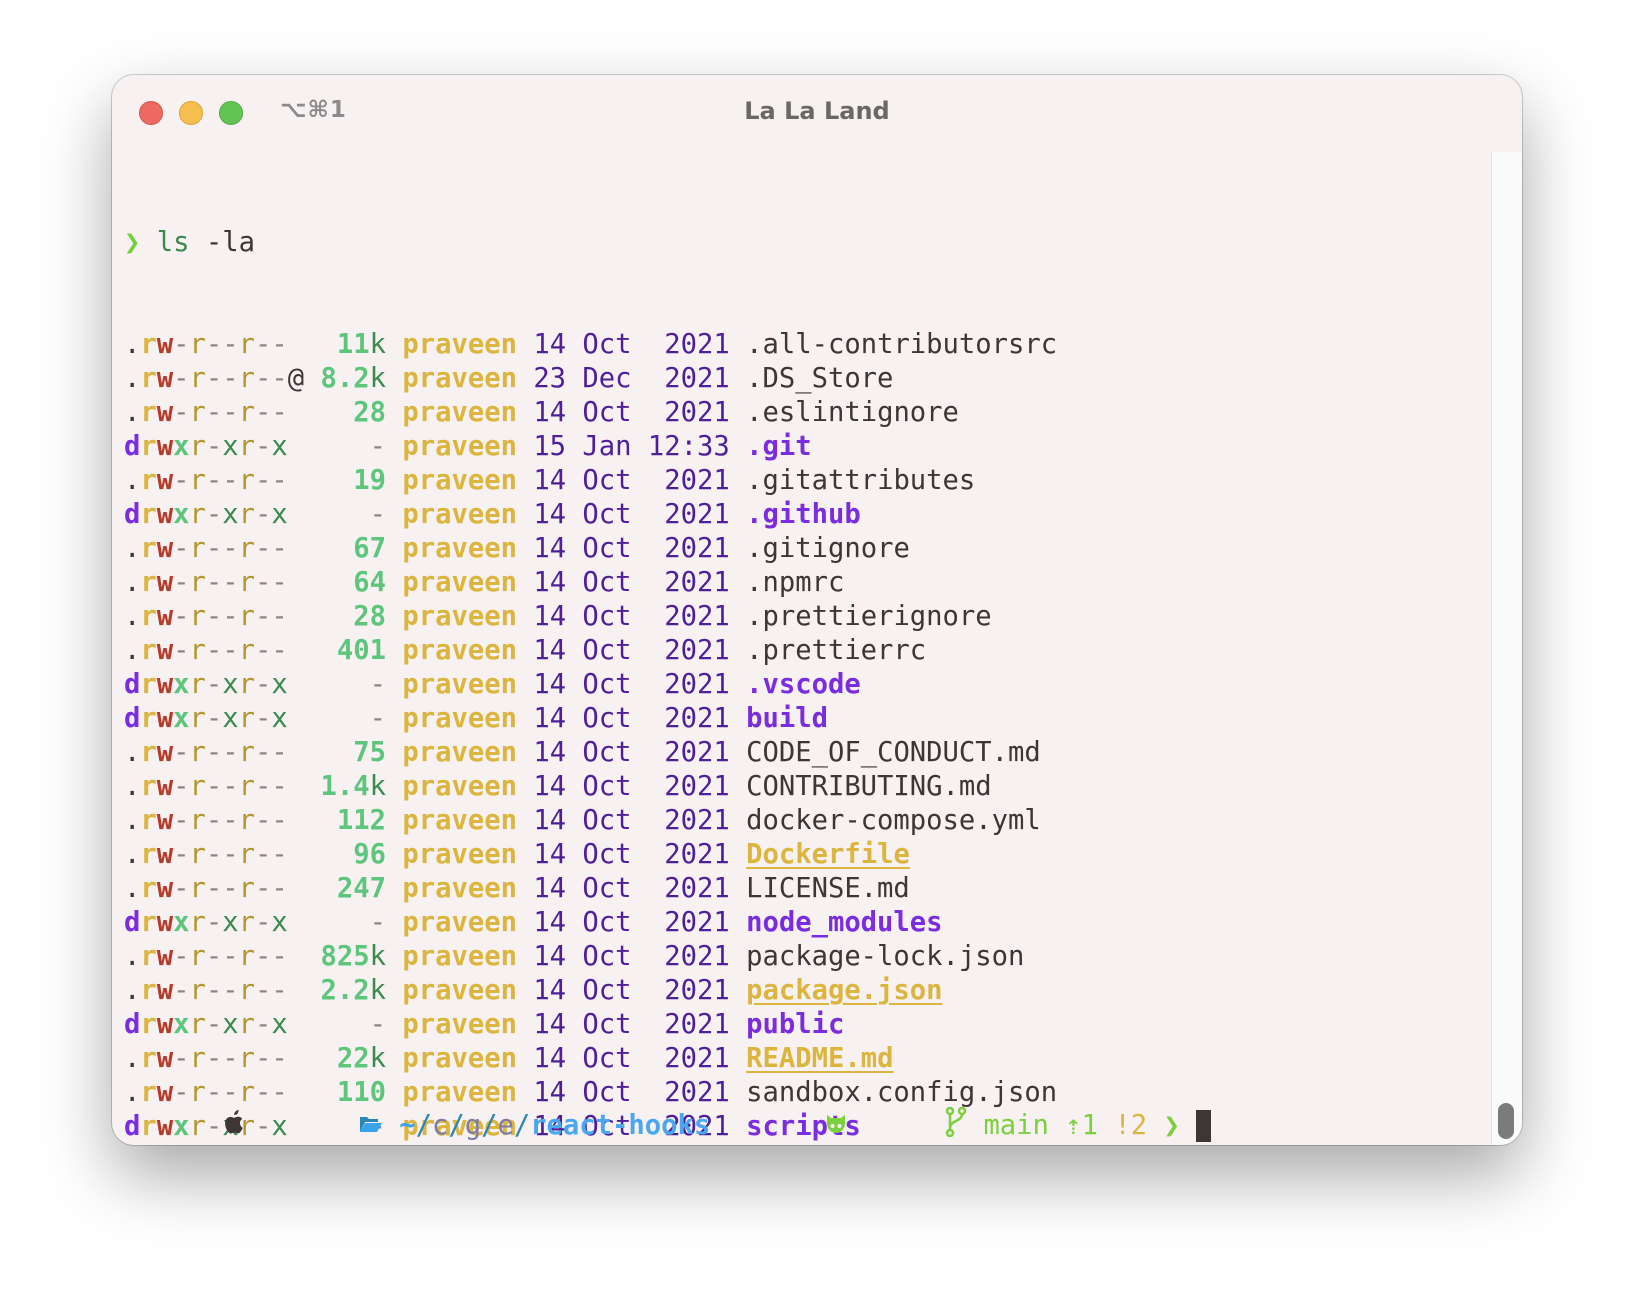  I want to click on window-title: La La Land, so click(817, 111).